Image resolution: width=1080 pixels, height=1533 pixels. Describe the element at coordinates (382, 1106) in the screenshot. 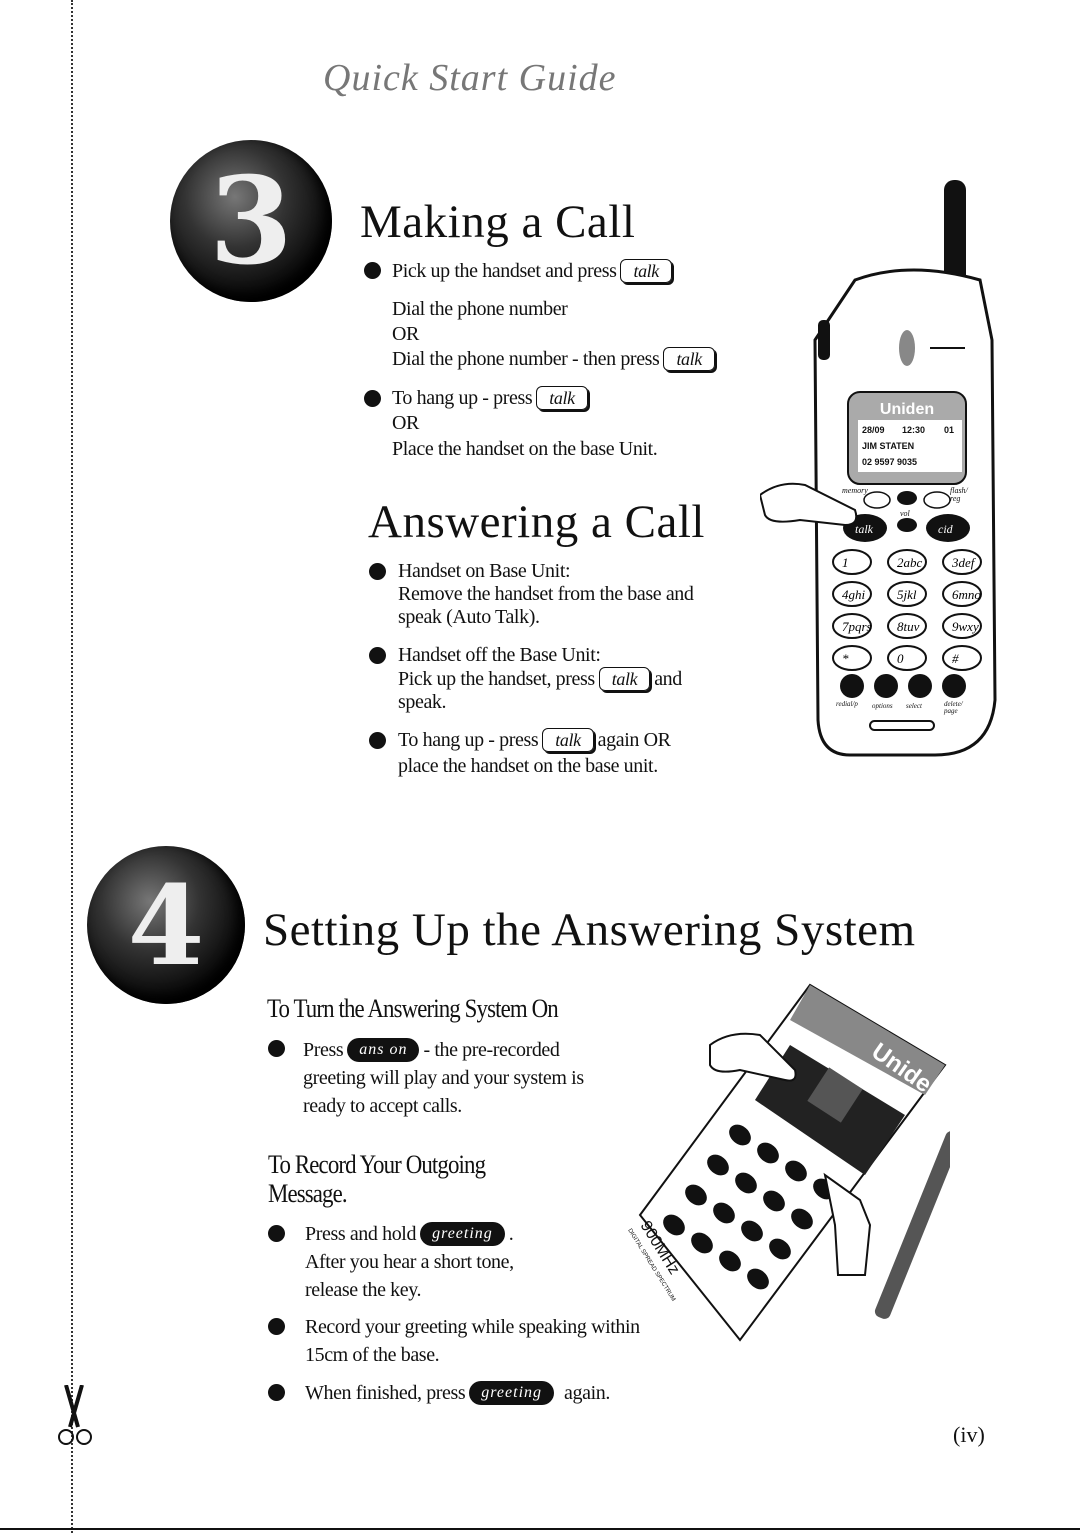

I see `text-line: ready to accept calls.` at that location.